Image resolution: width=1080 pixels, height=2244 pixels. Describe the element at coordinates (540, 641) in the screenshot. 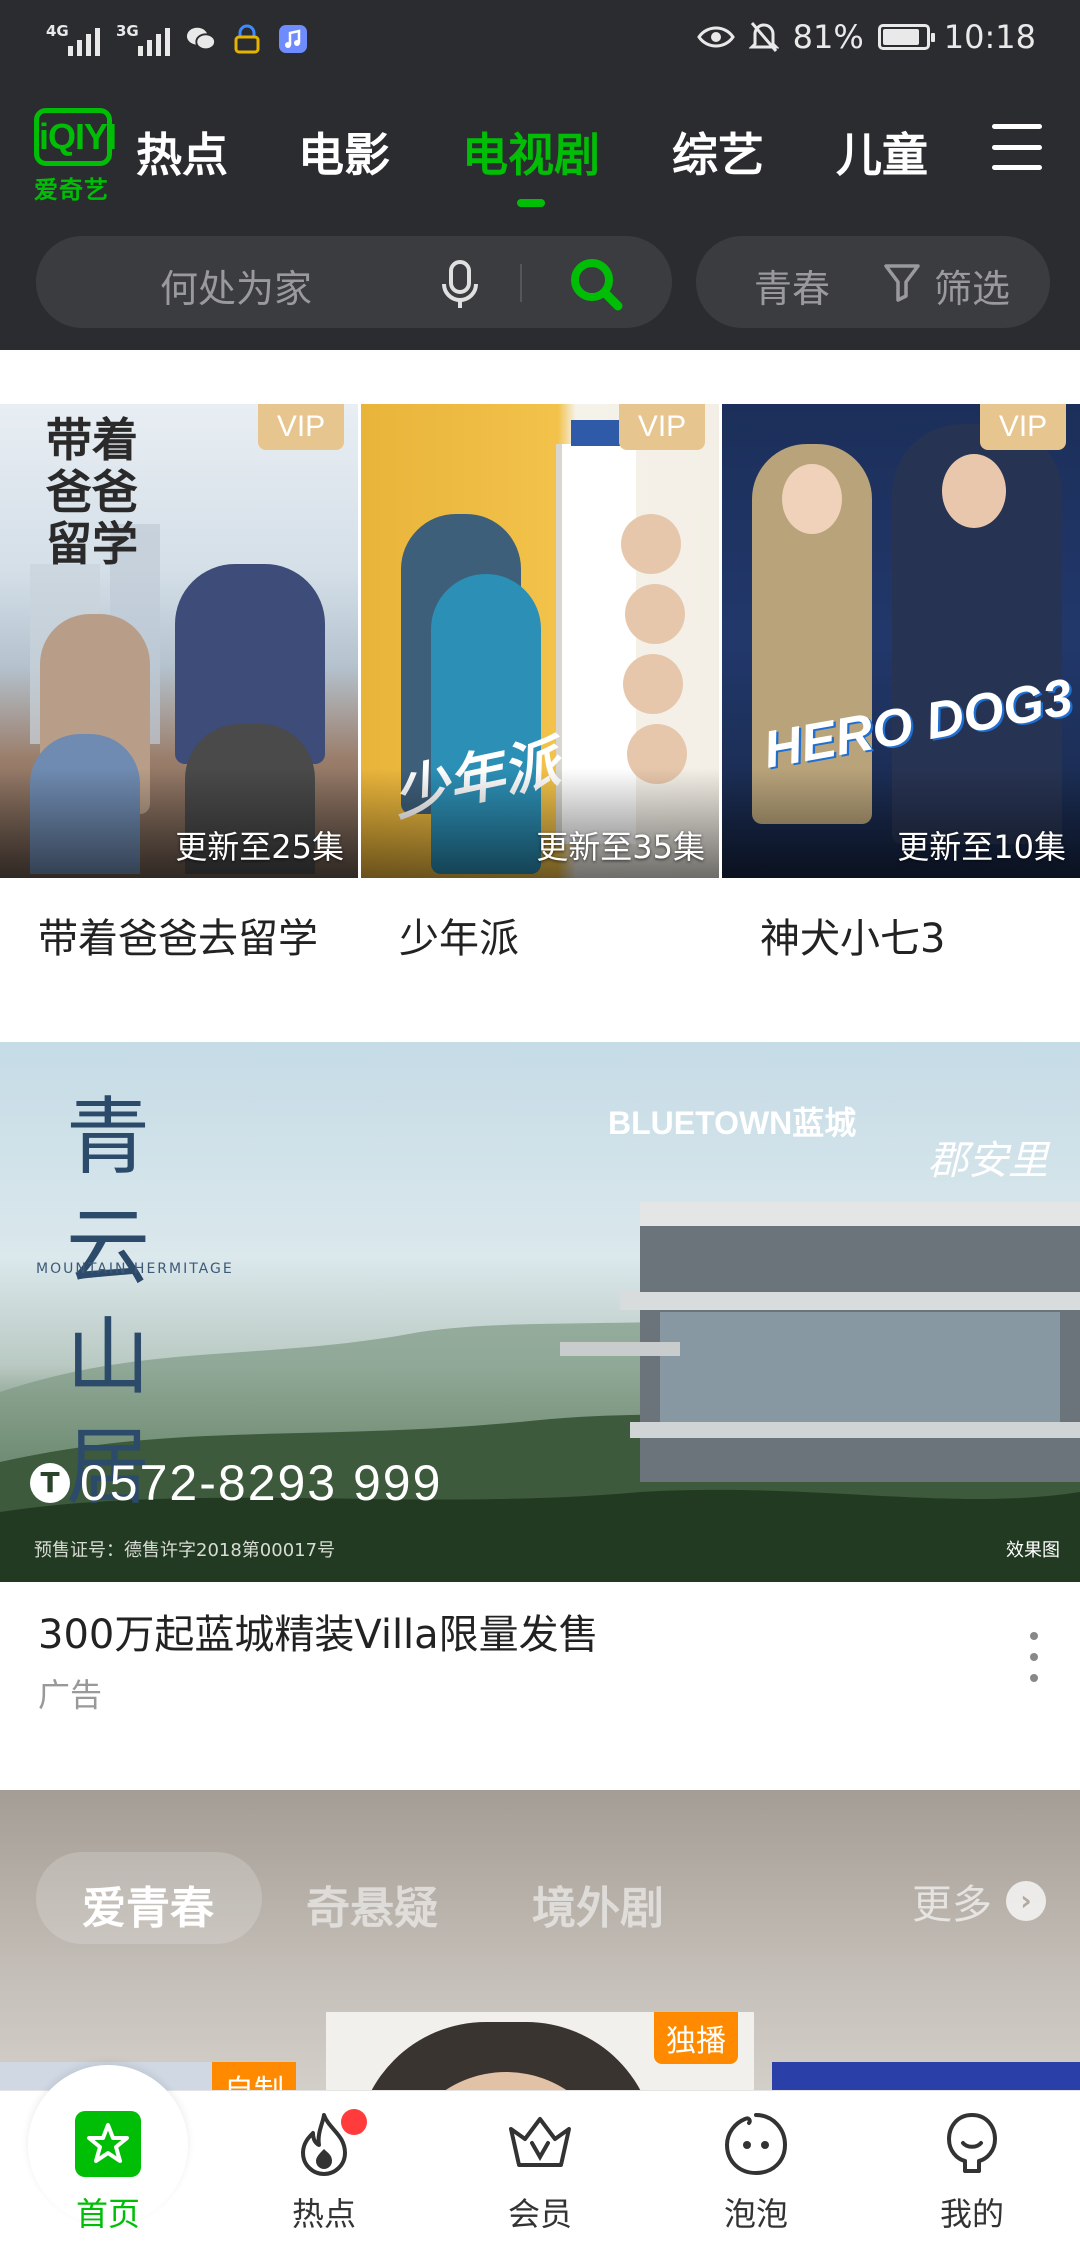

I see `show-poster: 少年派 VIP 更新至35集` at that location.